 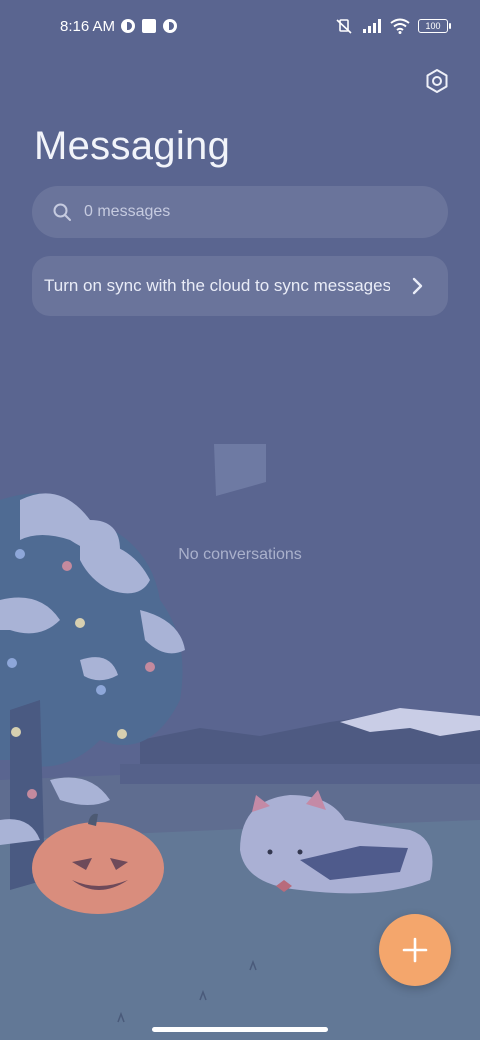 What do you see at coordinates (344, 26) in the screenshot?
I see `mute-icon` at bounding box center [344, 26].